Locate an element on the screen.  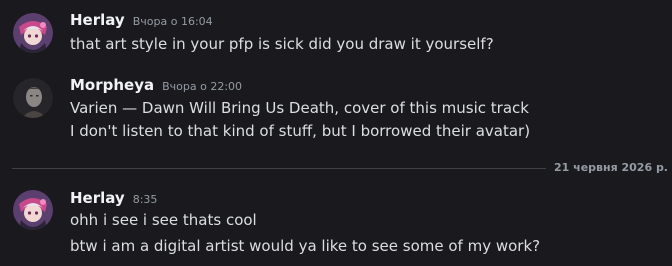
anime-avatar-icon is located at coordinates (33, 210).